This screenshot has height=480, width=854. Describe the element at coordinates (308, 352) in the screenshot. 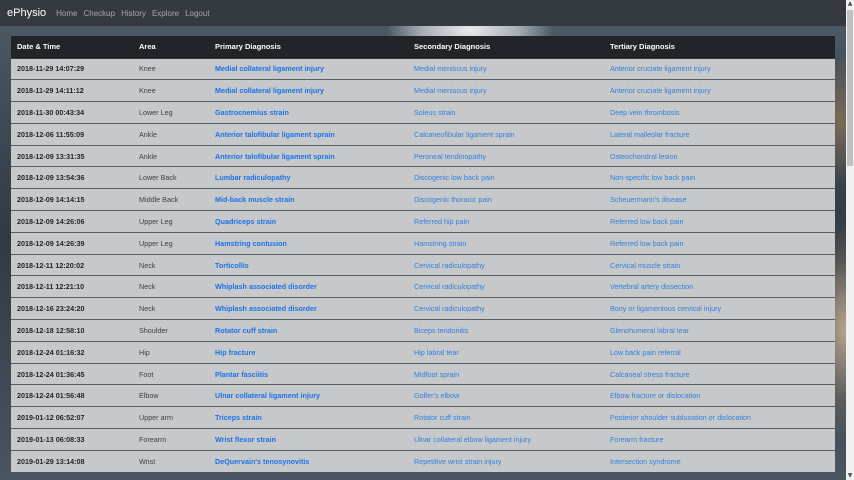

I see `primary-diagnosis-link: Hip fracture` at that location.